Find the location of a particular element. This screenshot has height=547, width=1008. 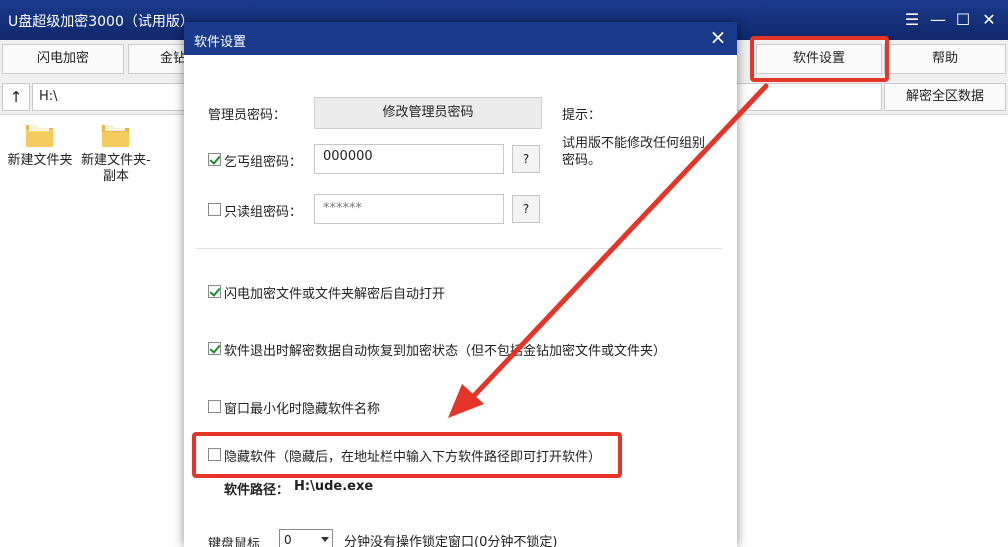

close-icon: ✕ is located at coordinates (989, 20).